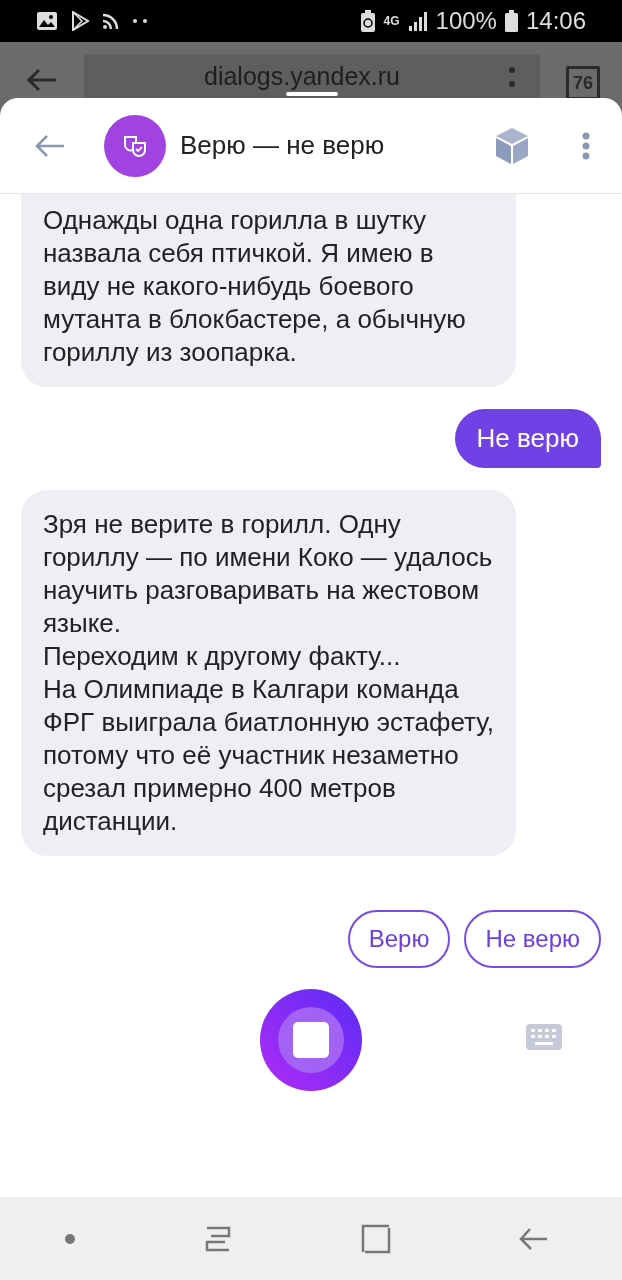 The image size is (622, 1280). Describe the element at coordinates (511, 21) in the screenshot. I see `battery-icon` at that location.